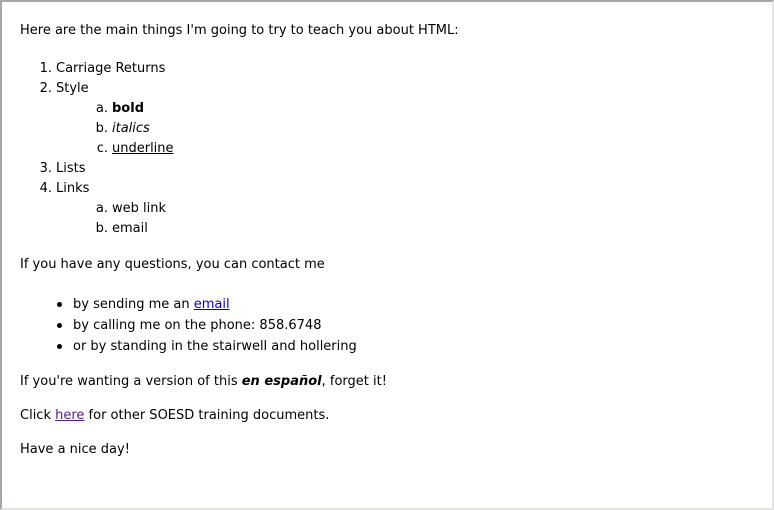 This screenshot has width=774, height=510. Describe the element at coordinates (207, 415) in the screenshot. I see `click-suffix: for other SOESD training documents.` at that location.